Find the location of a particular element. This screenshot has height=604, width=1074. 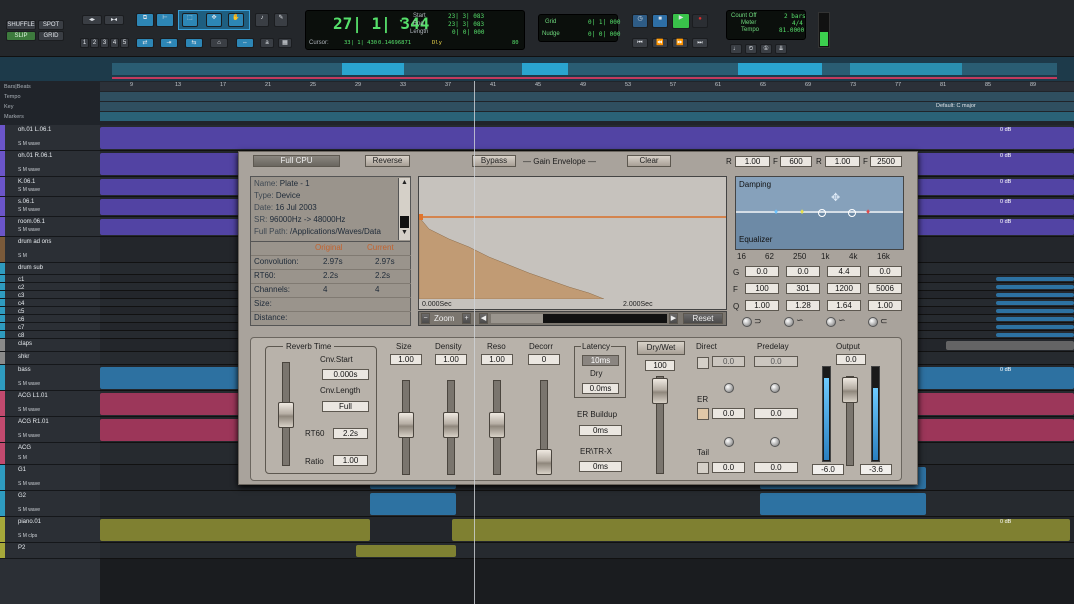

dry-latency-value: 0.0ms is located at coordinates (600, 388).